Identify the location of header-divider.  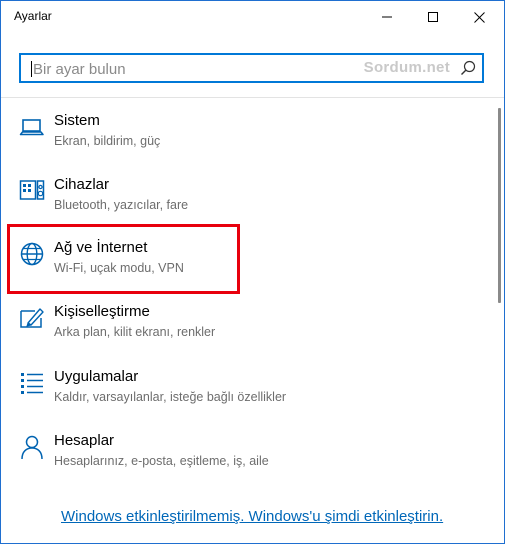
(252, 97).